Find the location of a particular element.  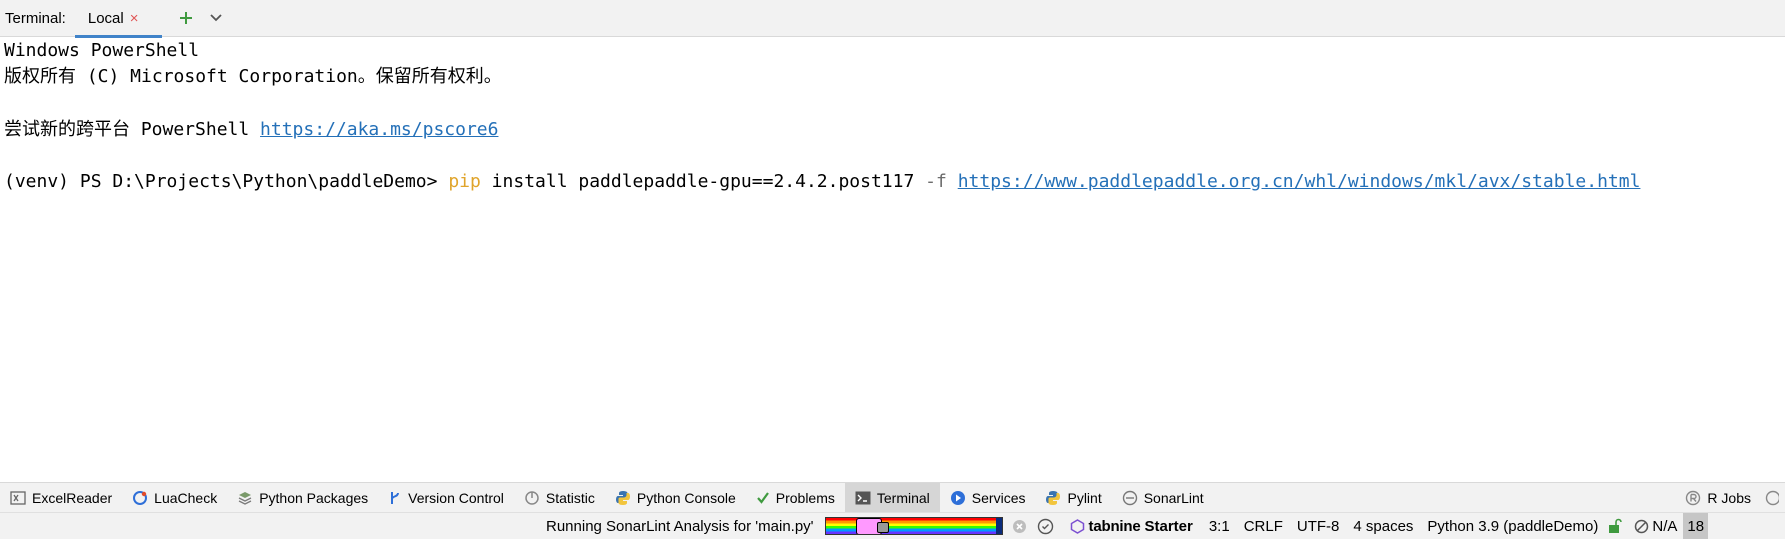

pscore-link: https://aka.ms/pscore6 is located at coordinates (379, 129).